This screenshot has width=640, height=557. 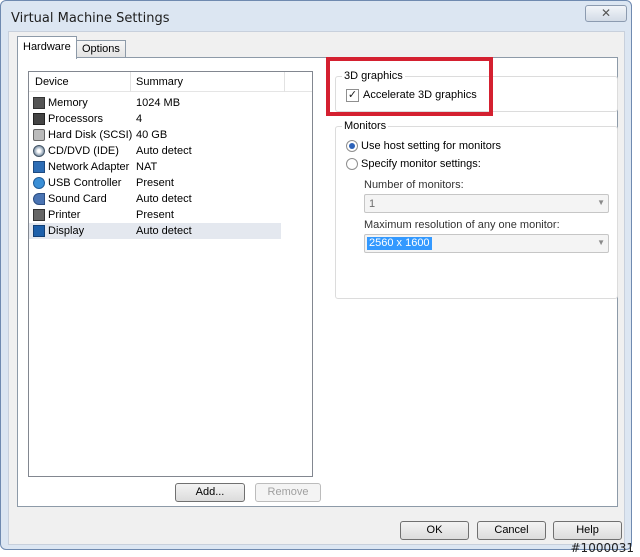 What do you see at coordinates (76, 119) in the screenshot?
I see `device-name: Processors` at bounding box center [76, 119].